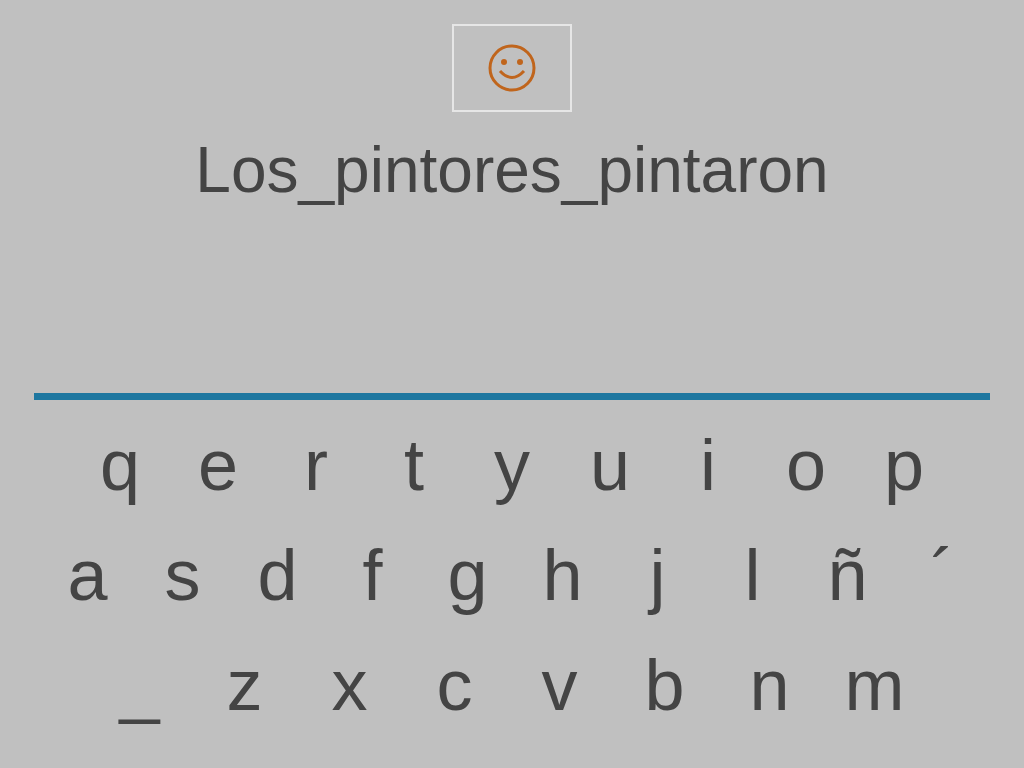 The height and width of the screenshot is (768, 1024). What do you see at coordinates (562, 575) in the screenshot?
I see `key-button: h` at bounding box center [562, 575].